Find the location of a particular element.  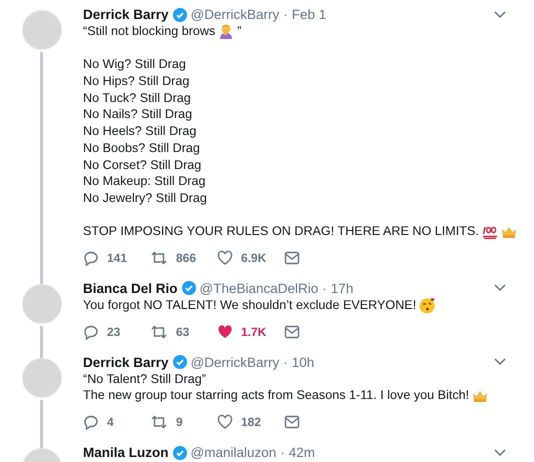

retweet-count: 9 is located at coordinates (179, 422).